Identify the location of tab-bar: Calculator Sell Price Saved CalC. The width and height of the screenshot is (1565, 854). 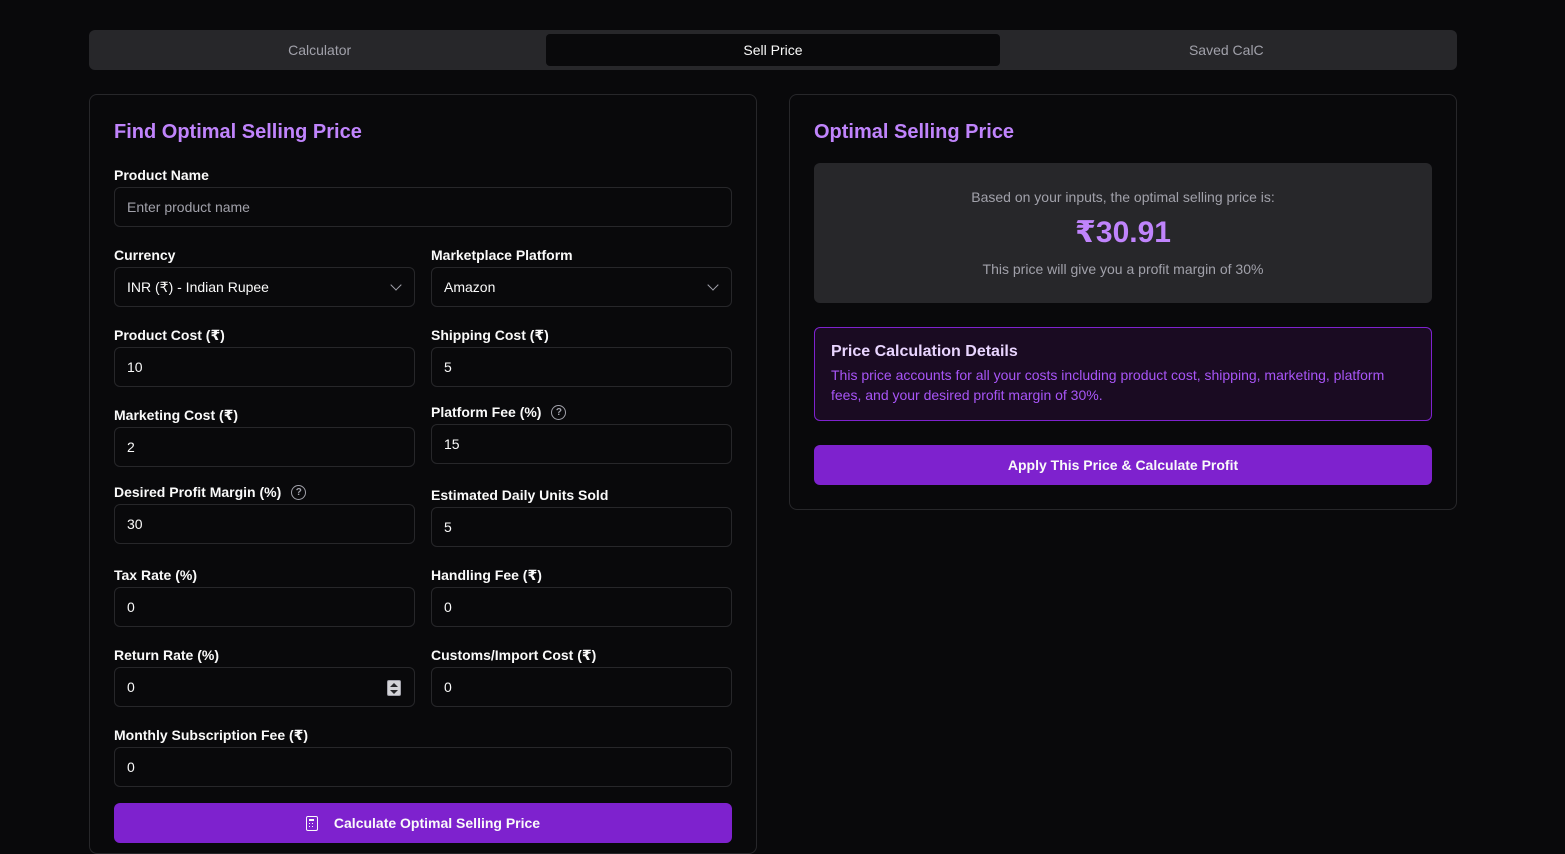
(773, 50).